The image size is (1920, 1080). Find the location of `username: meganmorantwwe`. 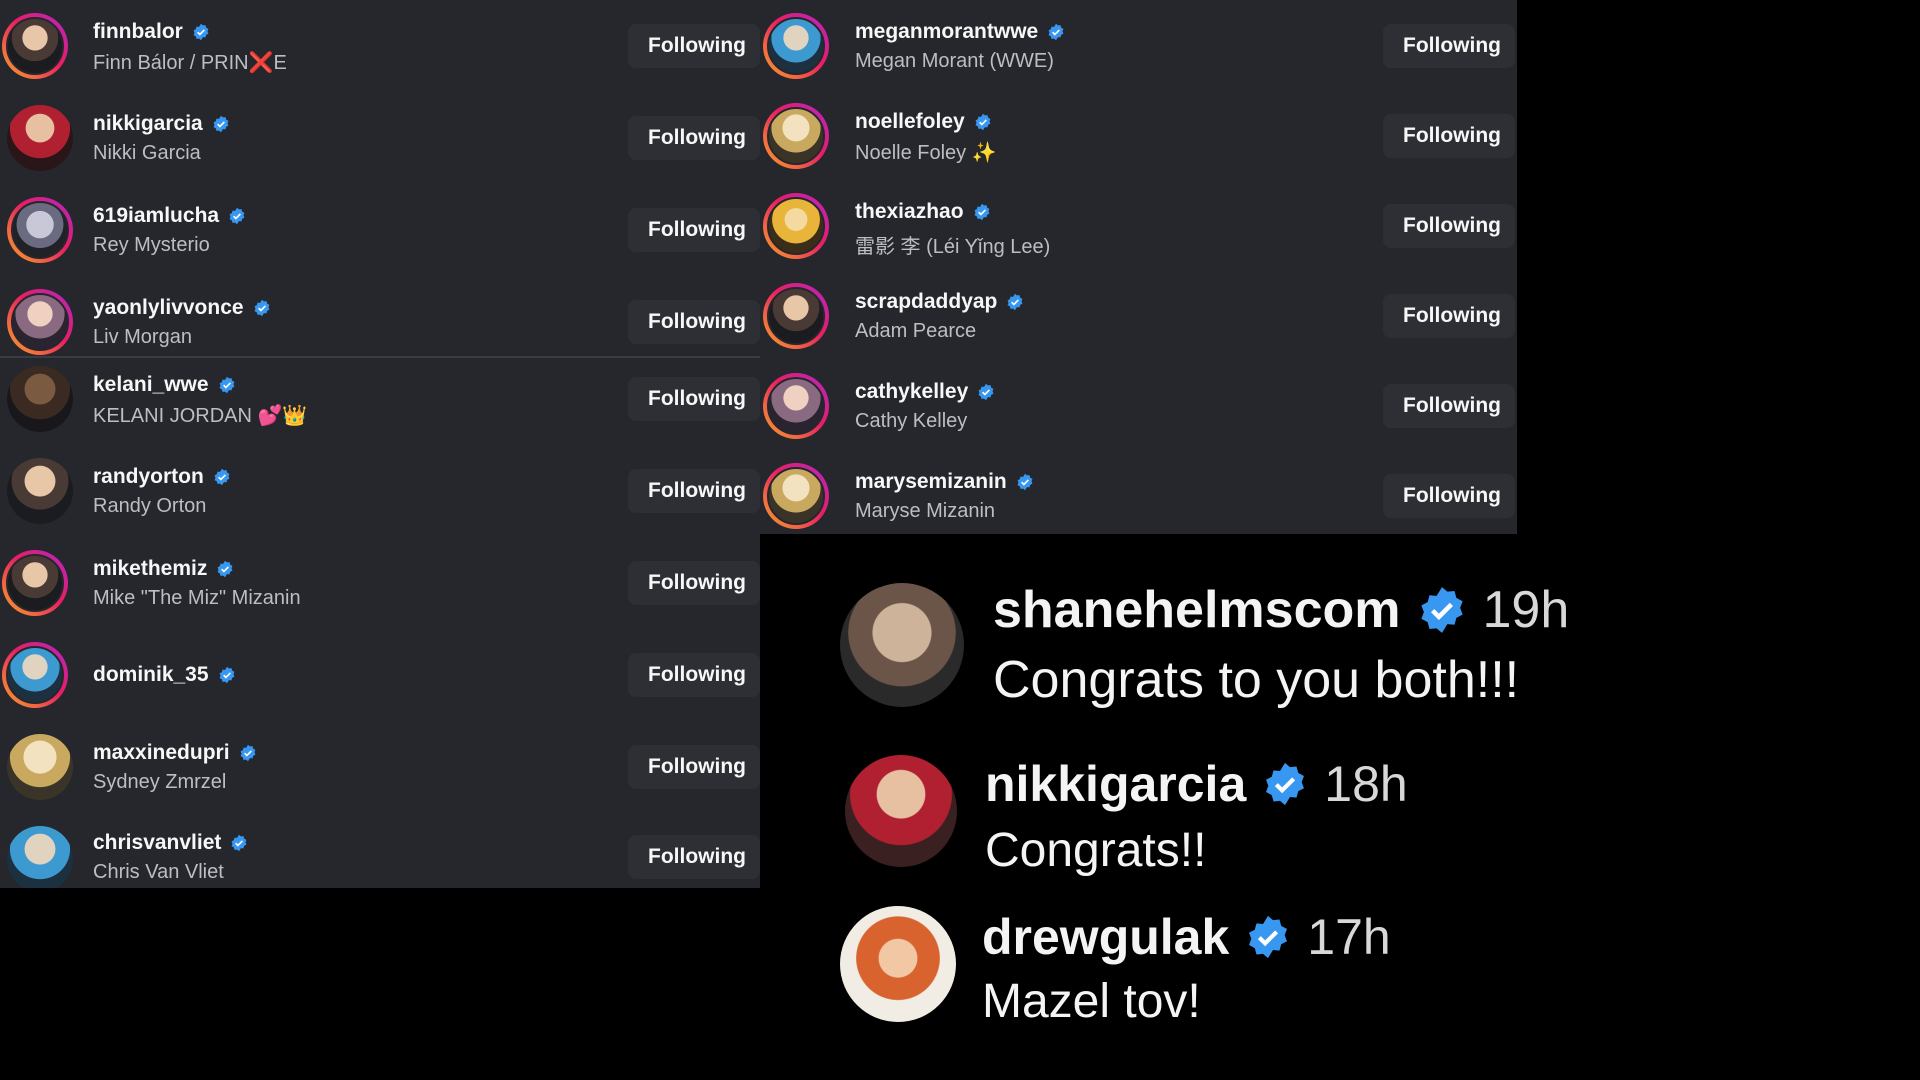

username: meganmorantwwe is located at coordinates (946, 32).